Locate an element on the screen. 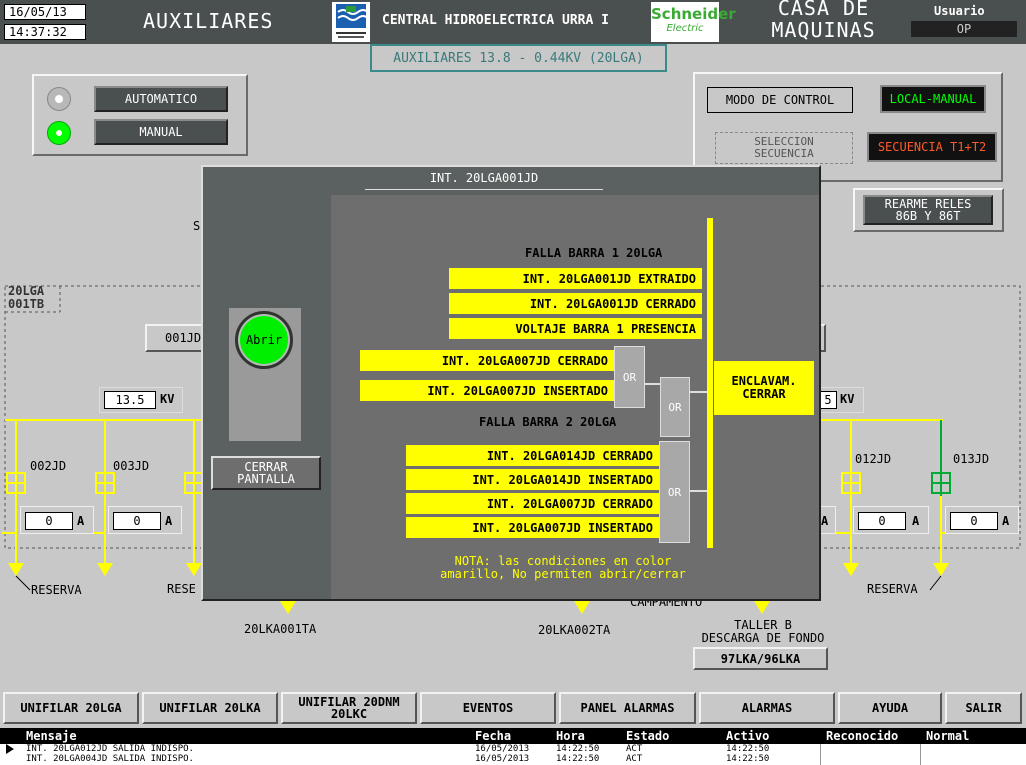 The height and width of the screenshot is (765, 1026). breaker-001jd-button: 001JD is located at coordinates (176, 338).